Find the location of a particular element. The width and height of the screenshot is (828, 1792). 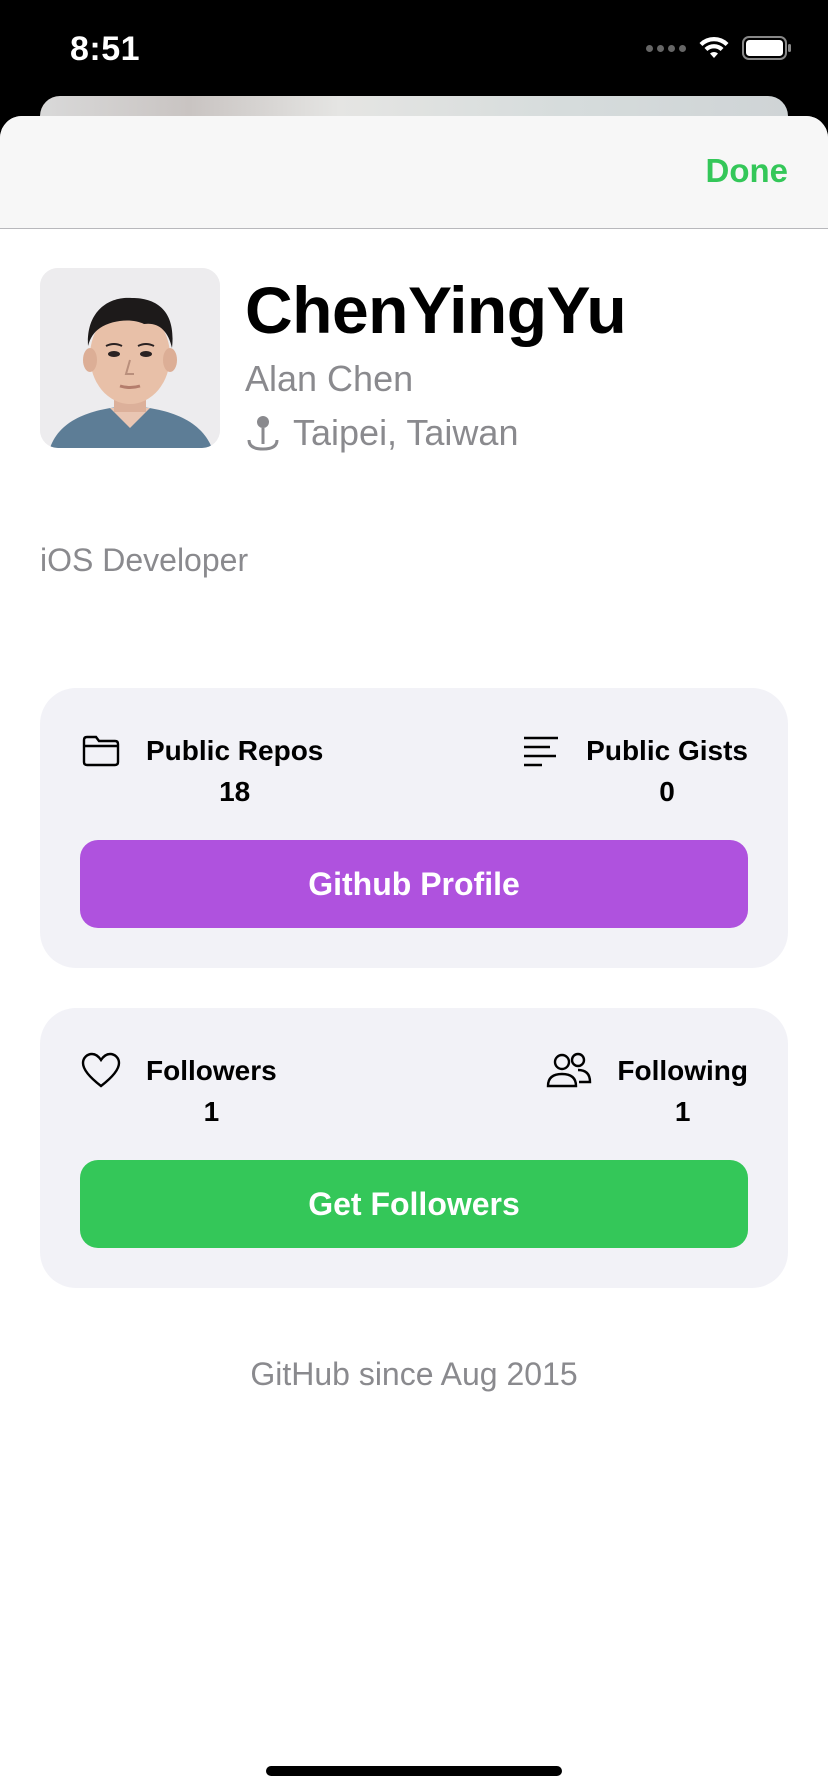

location-text: Taipei, Taiwan is located at coordinates (406, 432).